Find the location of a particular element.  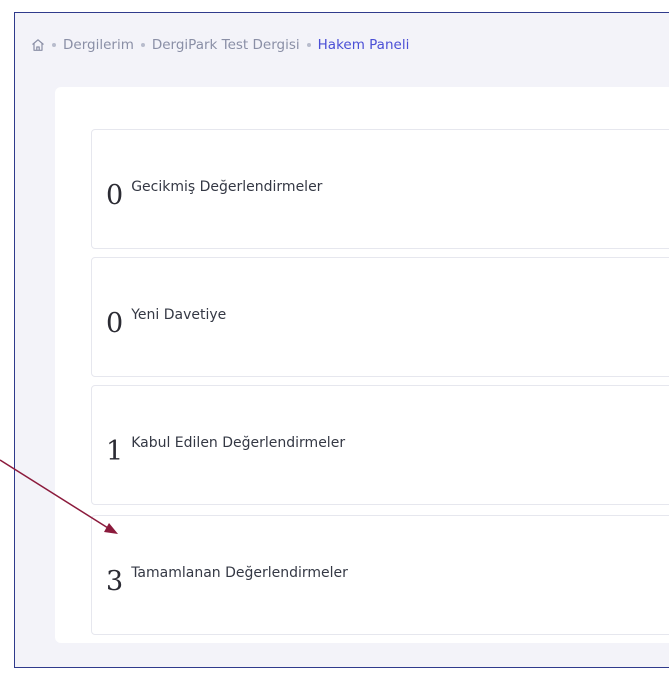

home-icon is located at coordinates (38, 45).